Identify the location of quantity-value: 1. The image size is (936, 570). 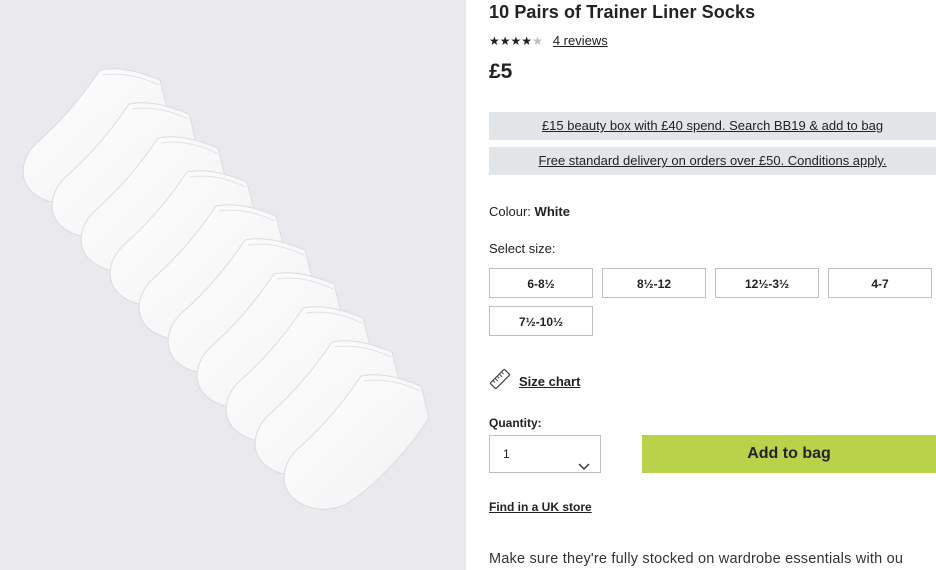
(506, 454).